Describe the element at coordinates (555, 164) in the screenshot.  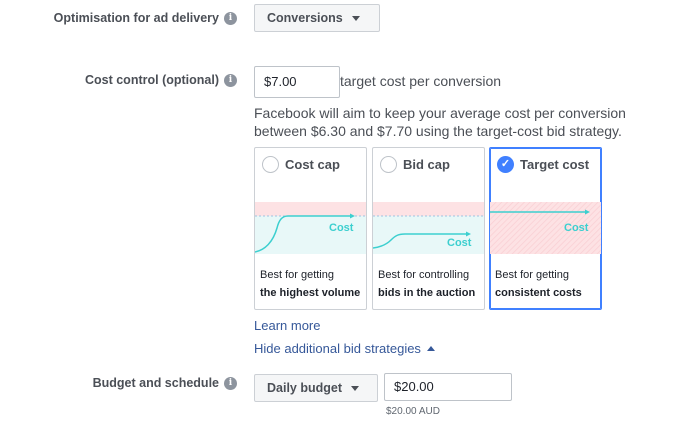
I see `card-title-target-cost: Target cost` at that location.